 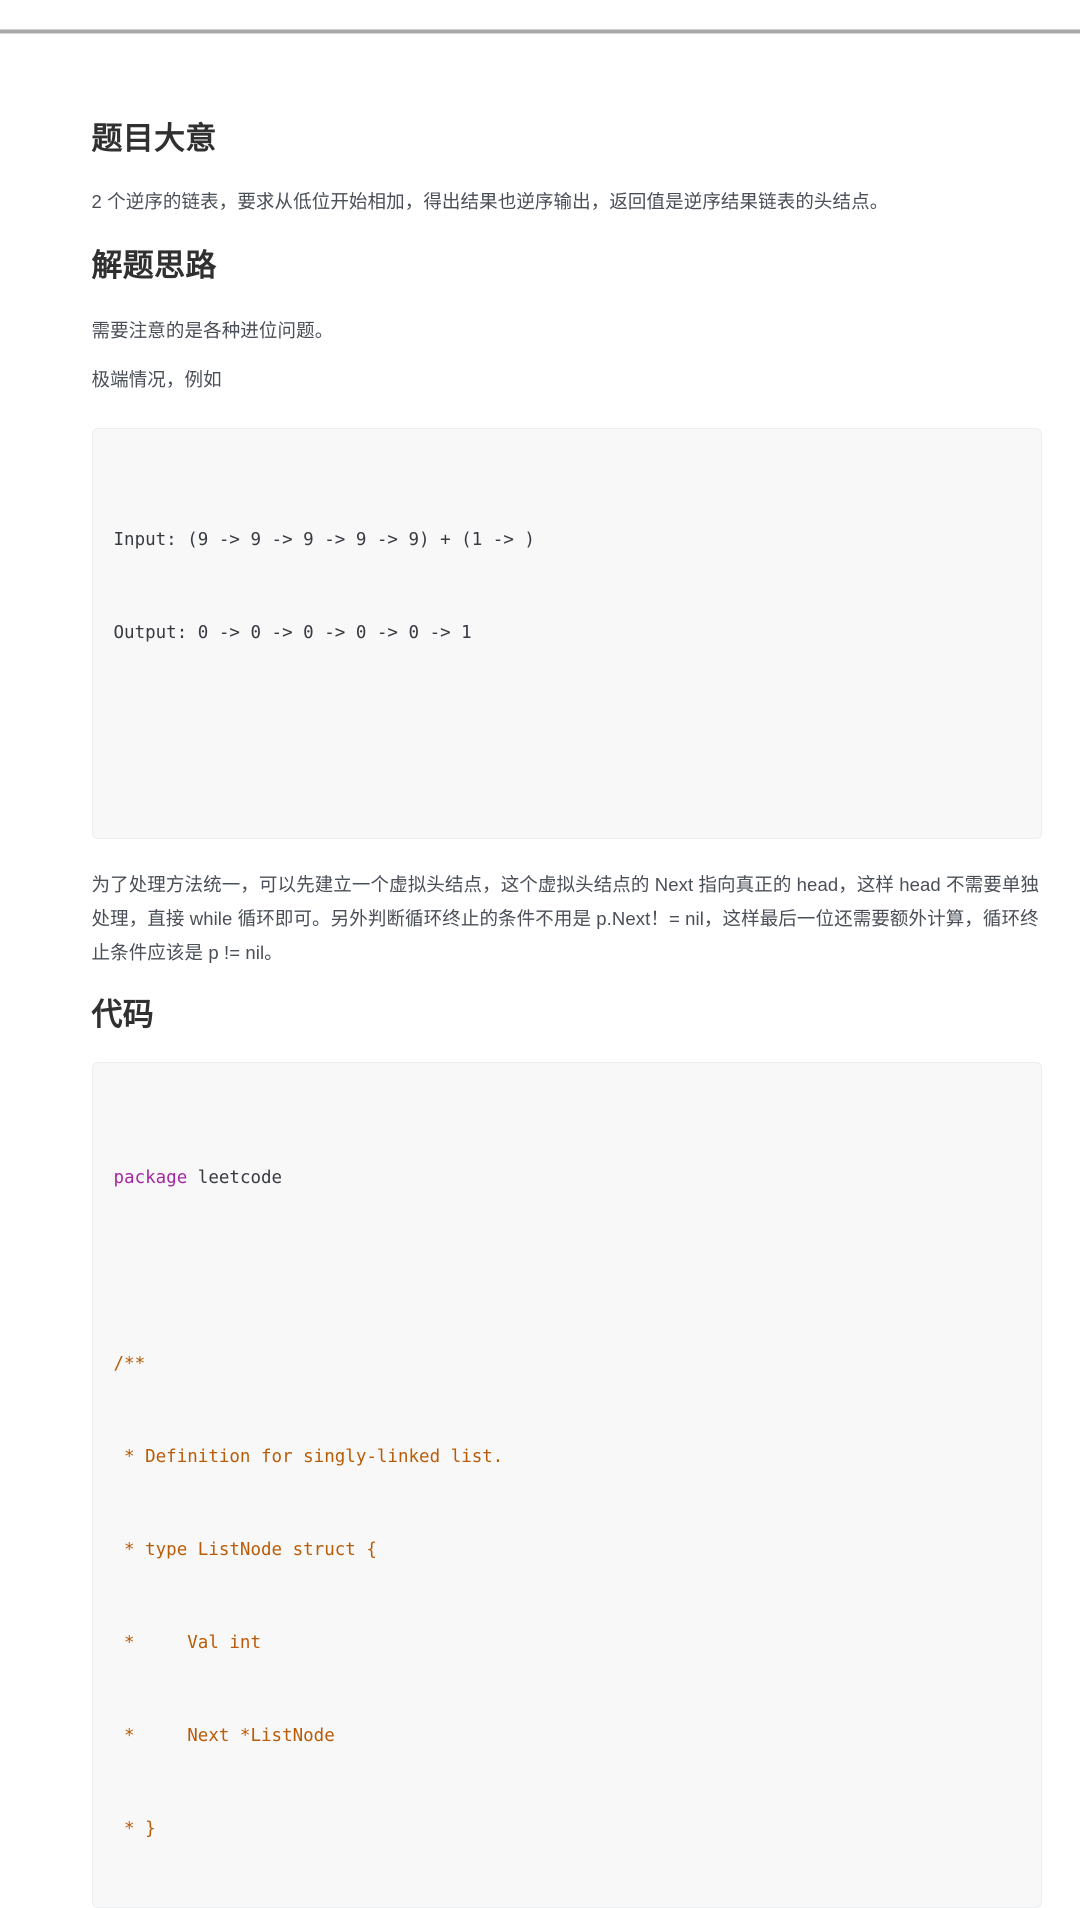 I want to click on code-line-comment: * Val int, so click(x=187, y=1643).